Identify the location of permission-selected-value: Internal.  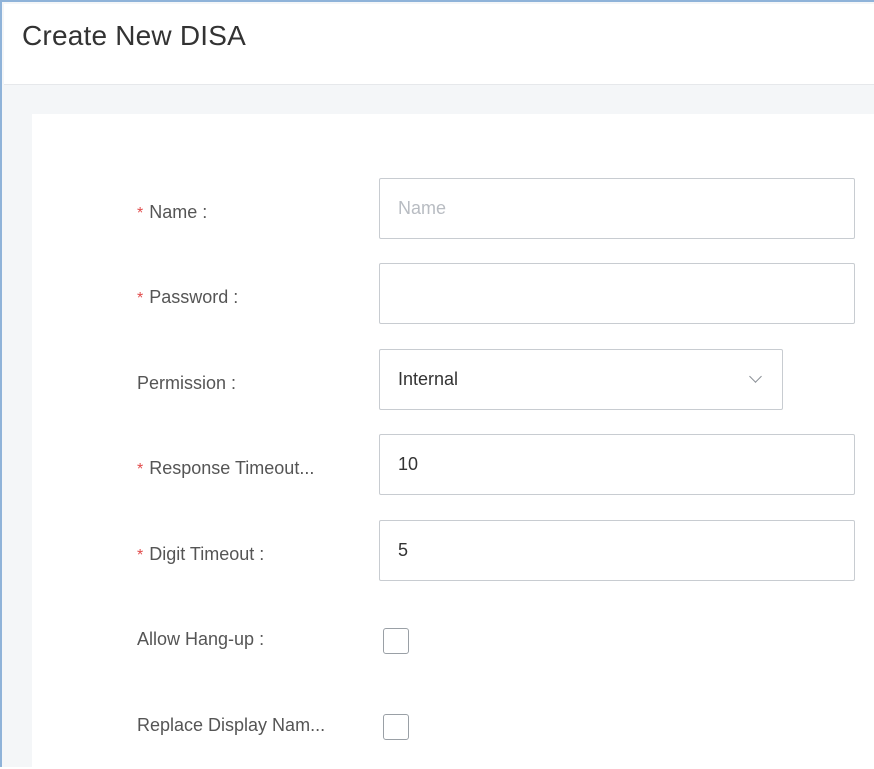
(428, 379).